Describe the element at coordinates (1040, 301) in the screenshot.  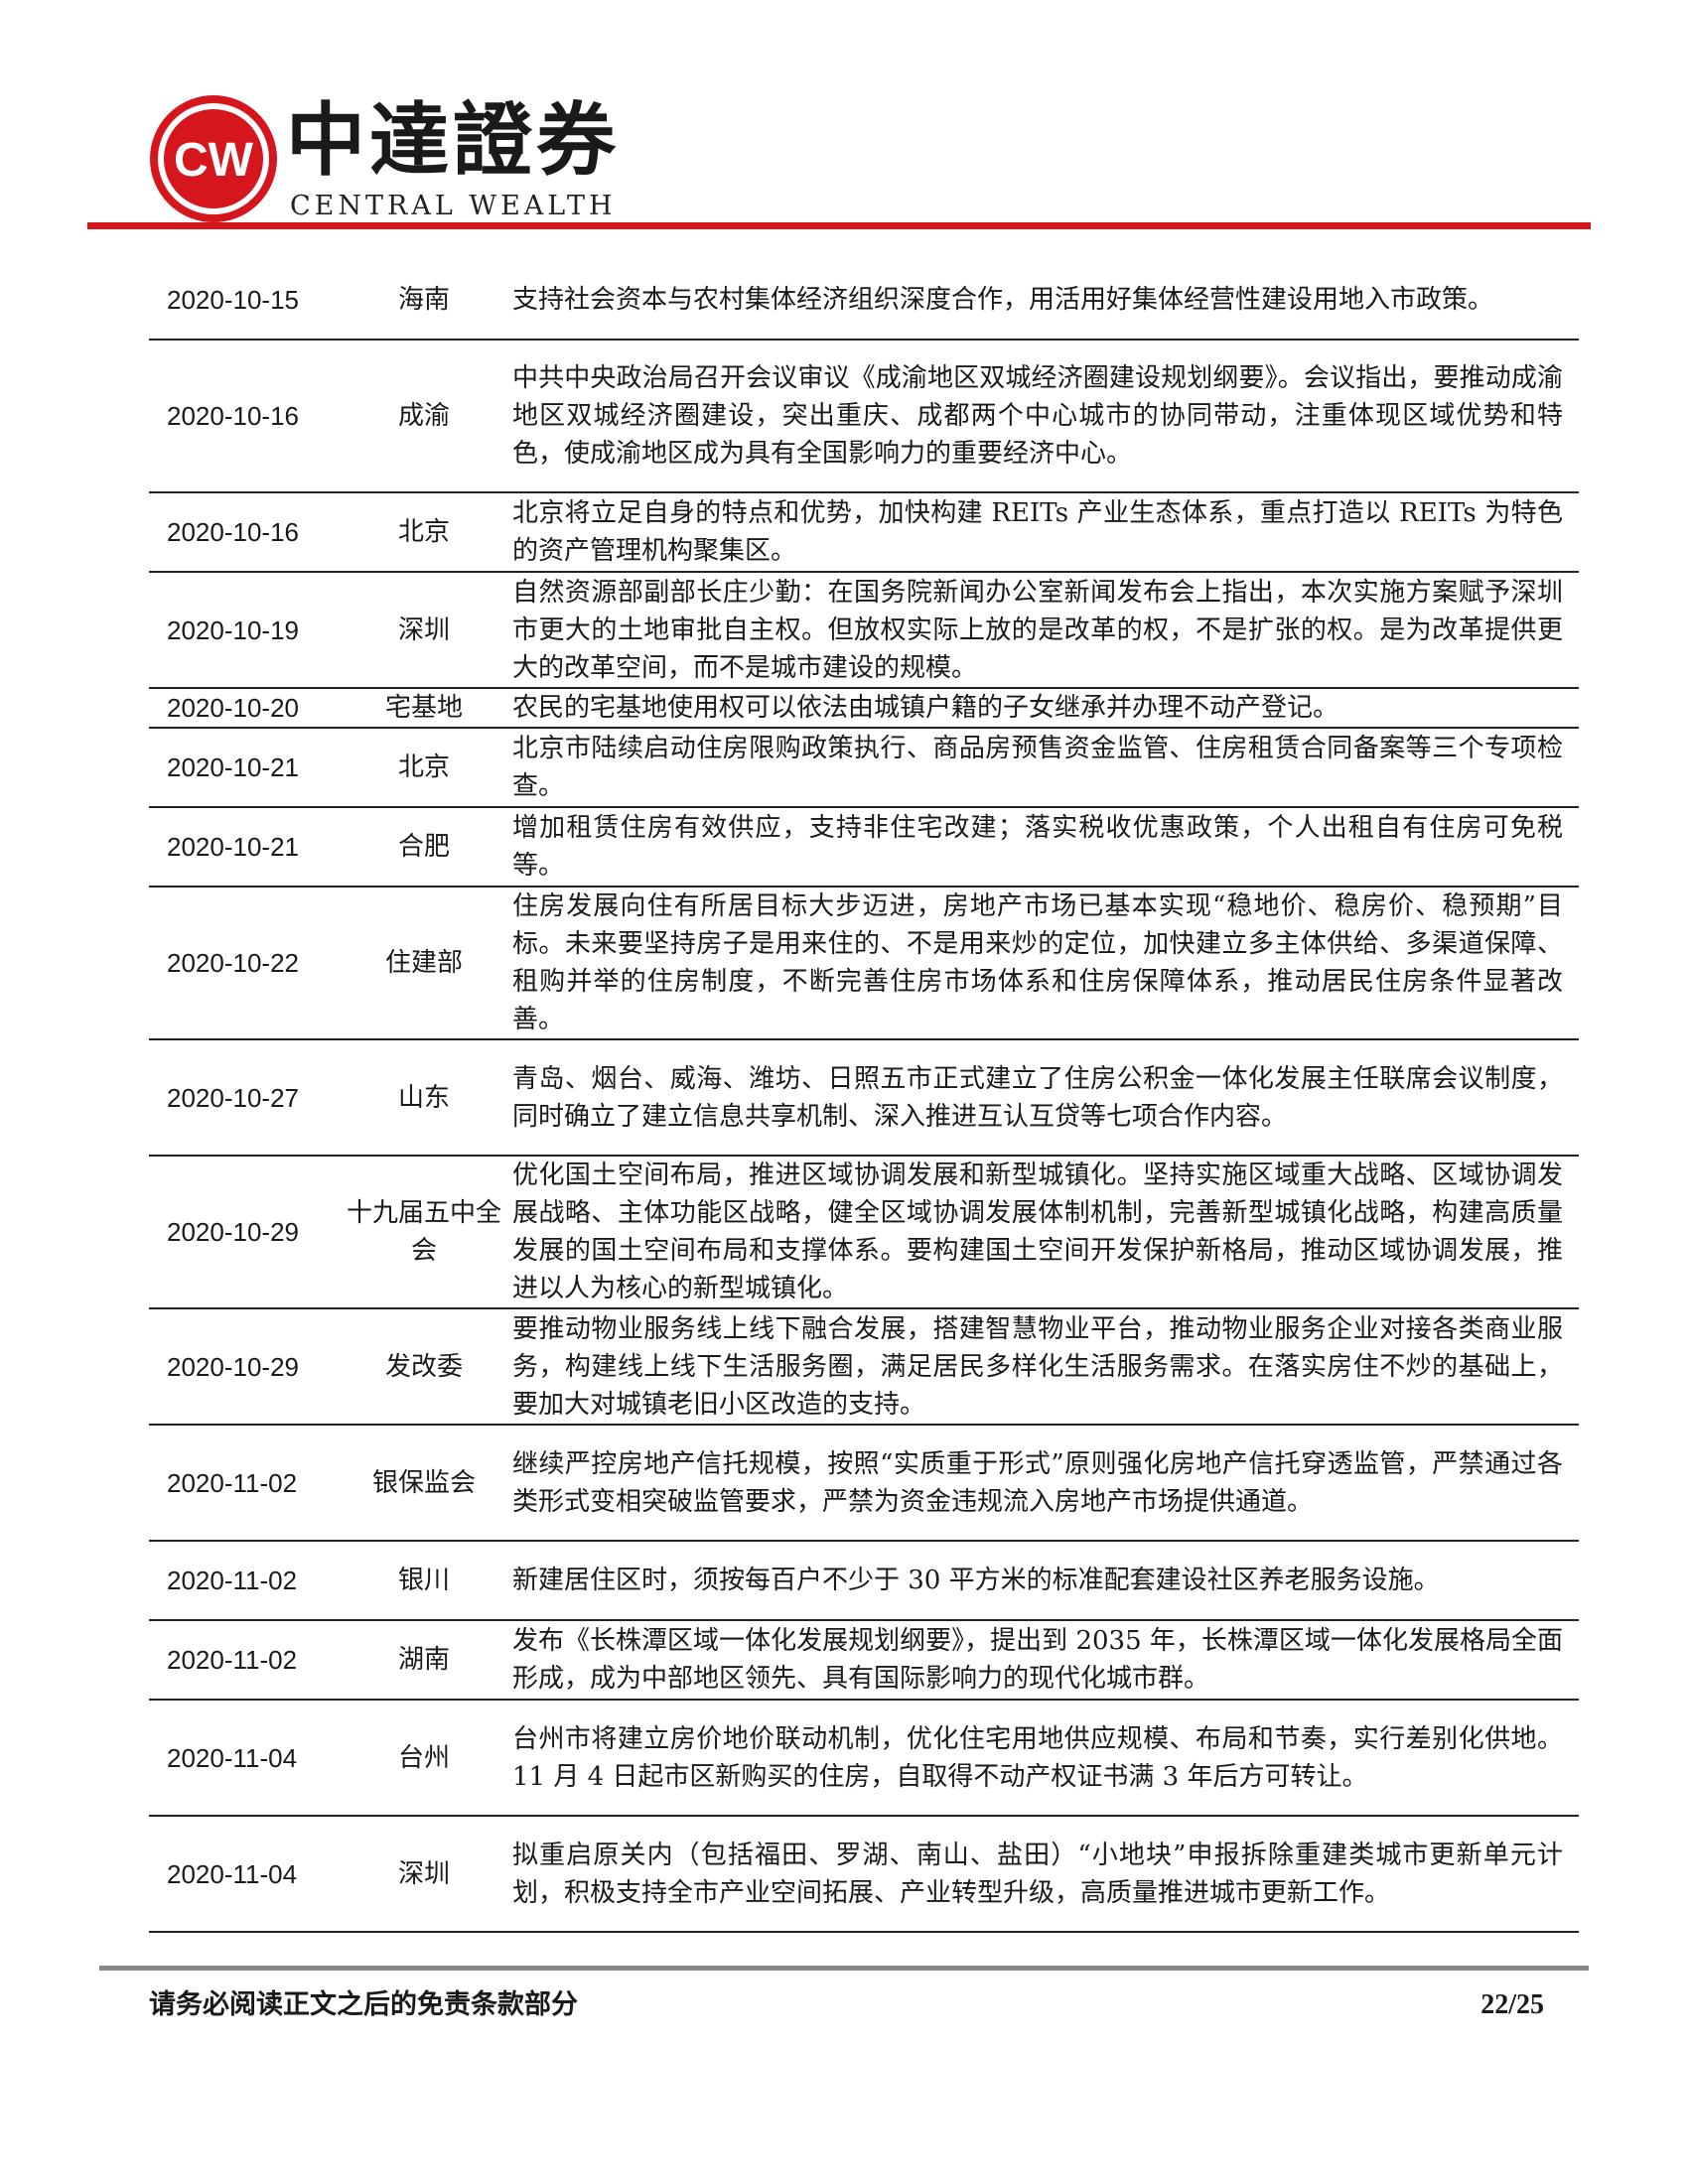
I see `content-cell: 支持社会资本与农村集体经济组织深度合作，用活用好集体经营性建设用地入市政策。` at that location.